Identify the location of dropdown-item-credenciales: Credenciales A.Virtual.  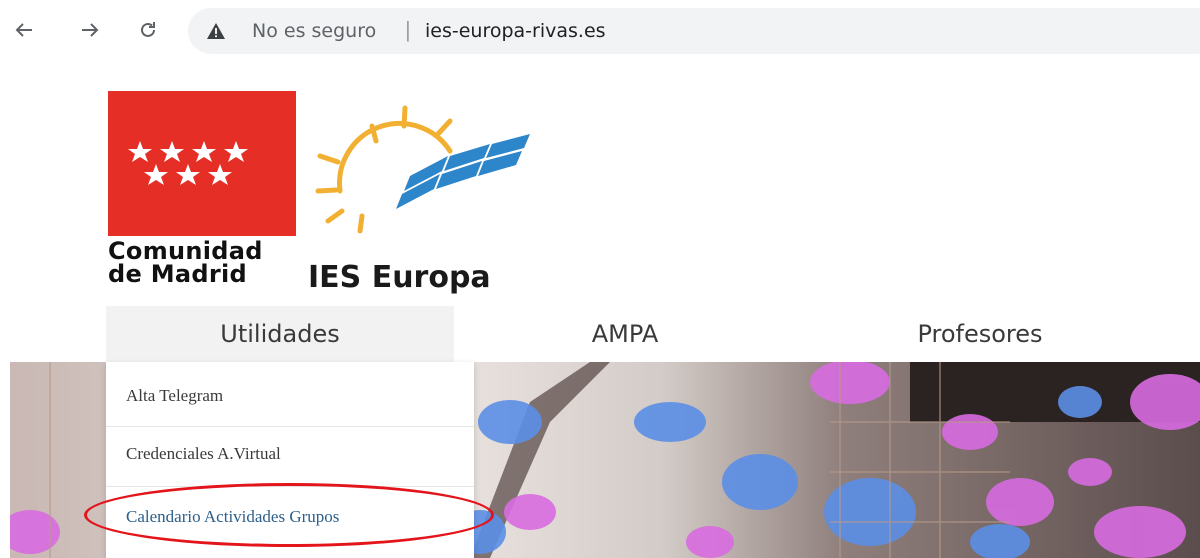
(290, 454).